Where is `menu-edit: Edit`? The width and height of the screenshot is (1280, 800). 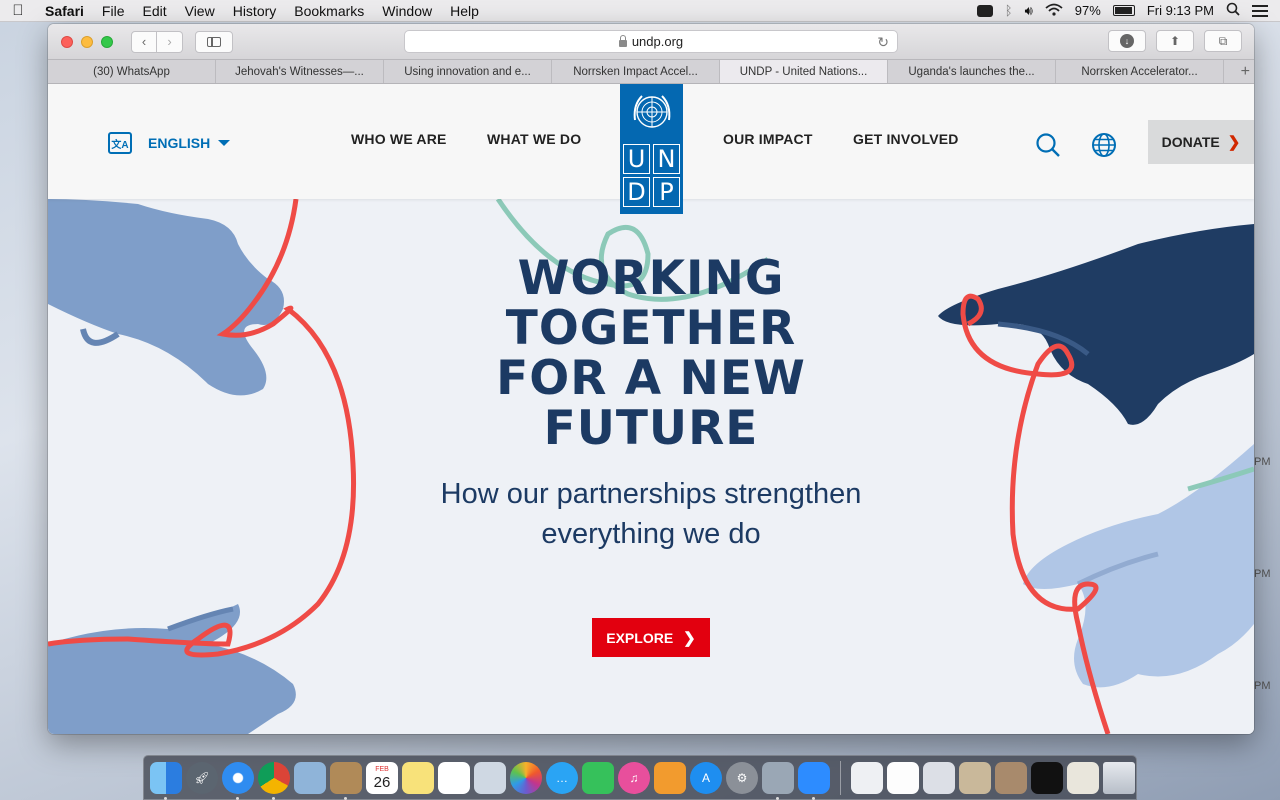 menu-edit: Edit is located at coordinates (154, 11).